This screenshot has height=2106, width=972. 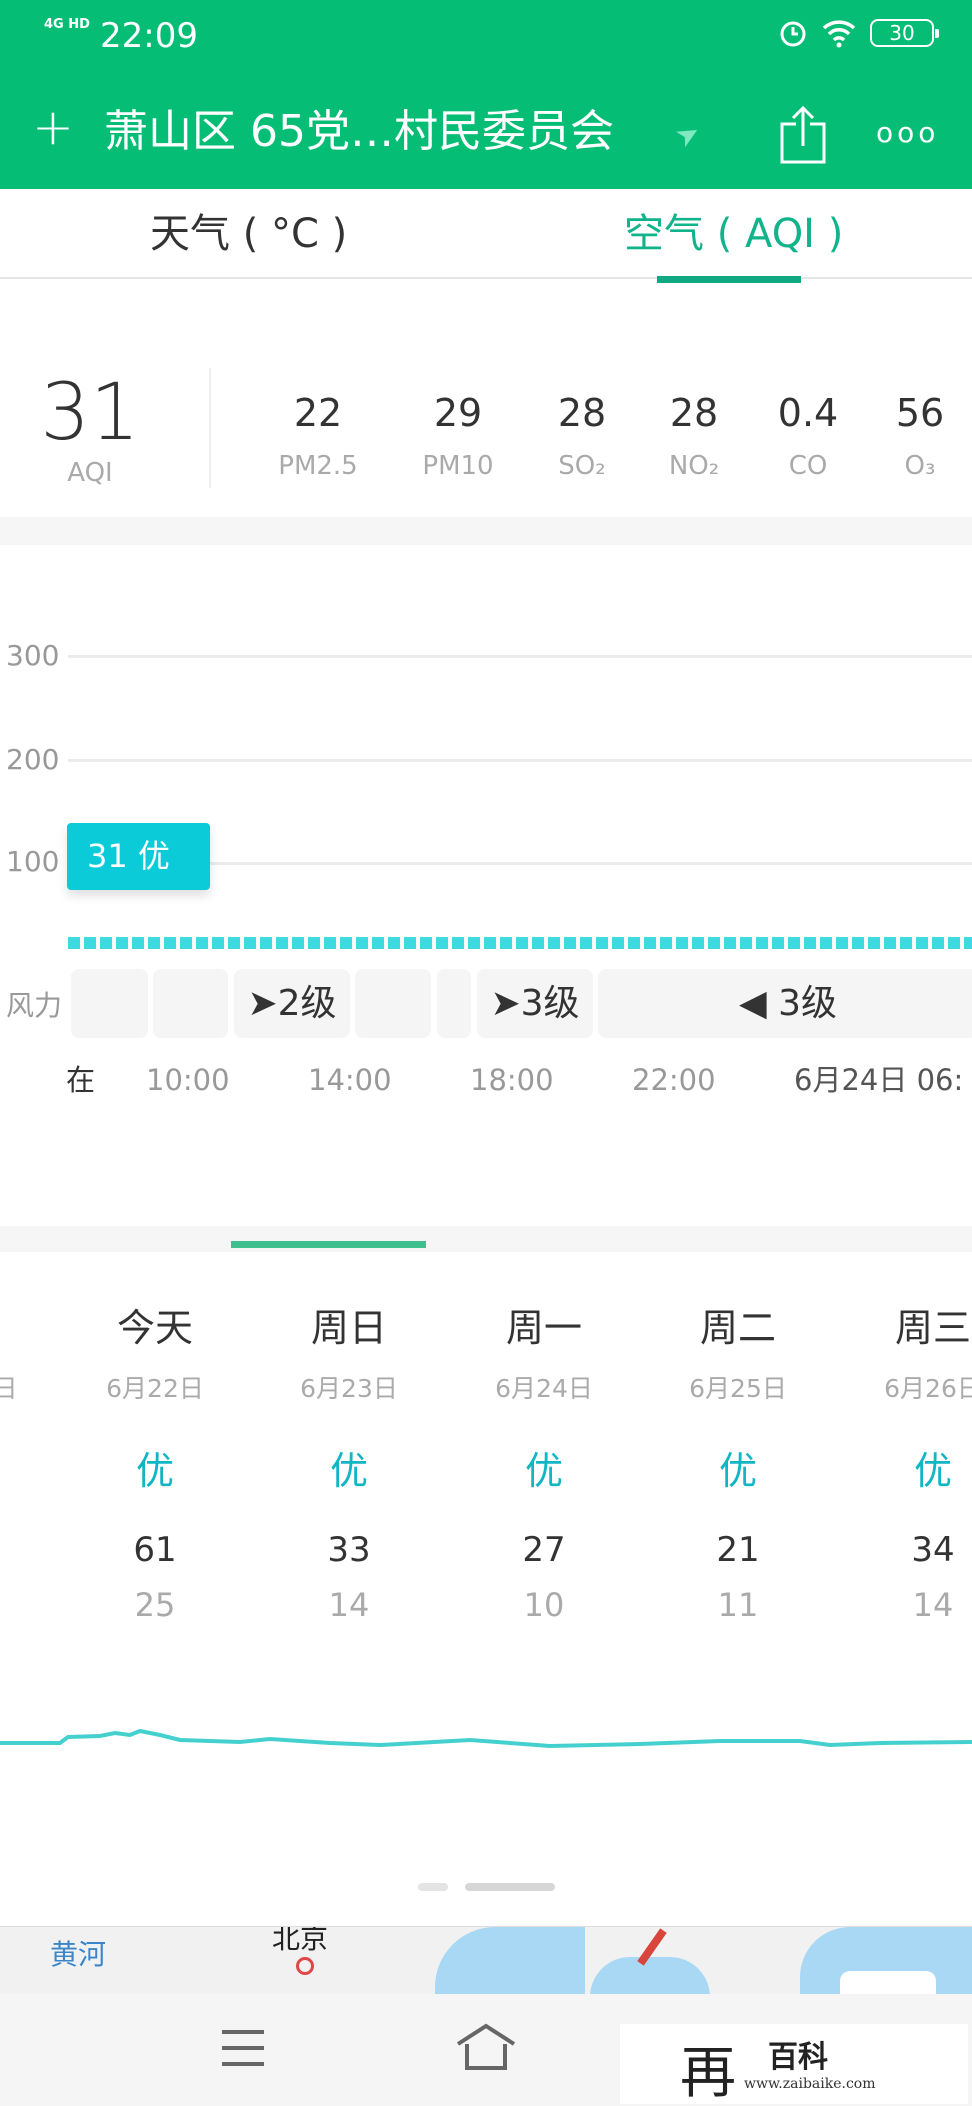 What do you see at coordinates (138, 856) in the screenshot?
I see `current-aqi-bubble: 31 优` at bounding box center [138, 856].